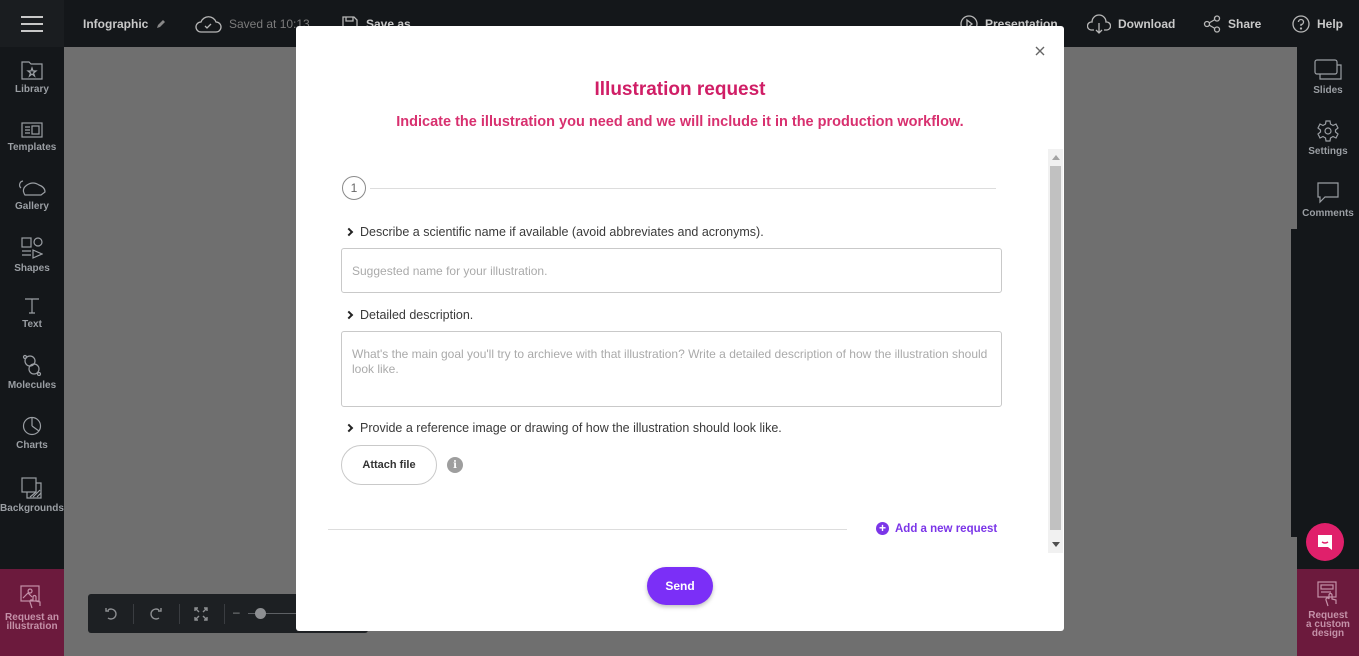 Image resolution: width=1359 pixels, height=656 pixels. I want to click on sidebar-item-text: Text, so click(32, 313).